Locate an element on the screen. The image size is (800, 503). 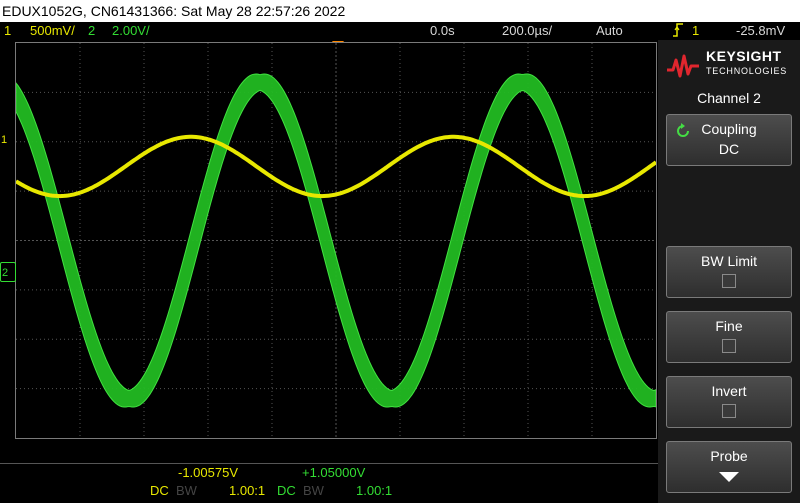
keysight-logo: KEYSIGHT TECHNOLOGIES is located at coordinates (729, 66).